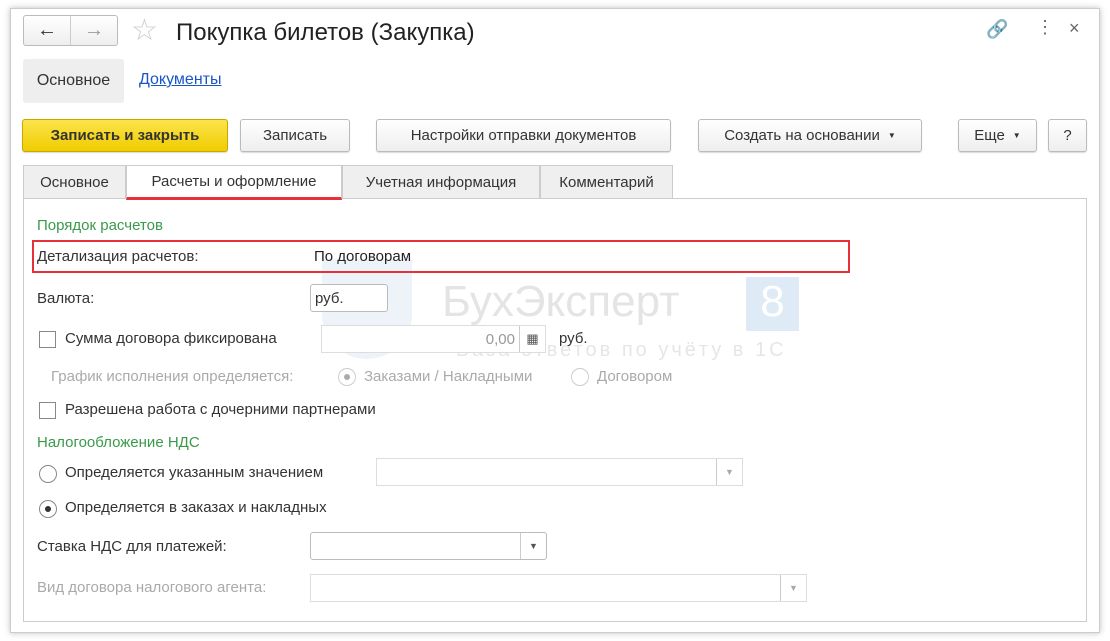  What do you see at coordinates (997, 29) in the screenshot?
I see `link-icon: 🔗` at bounding box center [997, 29].